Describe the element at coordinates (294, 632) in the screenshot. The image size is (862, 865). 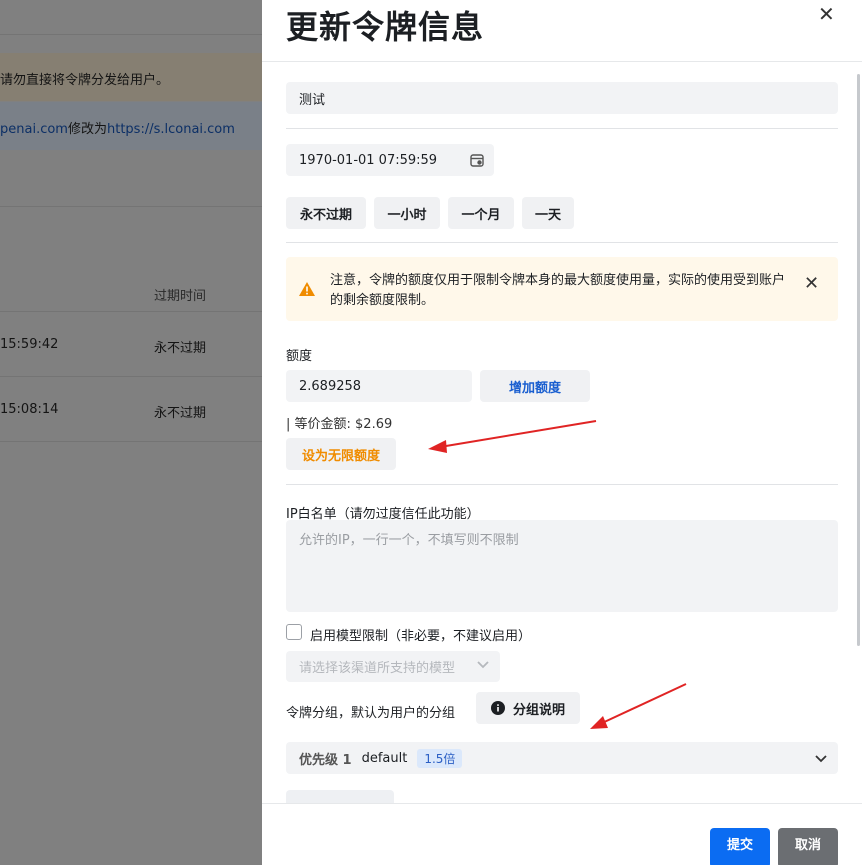
I see `model-limit-checkbox` at that location.